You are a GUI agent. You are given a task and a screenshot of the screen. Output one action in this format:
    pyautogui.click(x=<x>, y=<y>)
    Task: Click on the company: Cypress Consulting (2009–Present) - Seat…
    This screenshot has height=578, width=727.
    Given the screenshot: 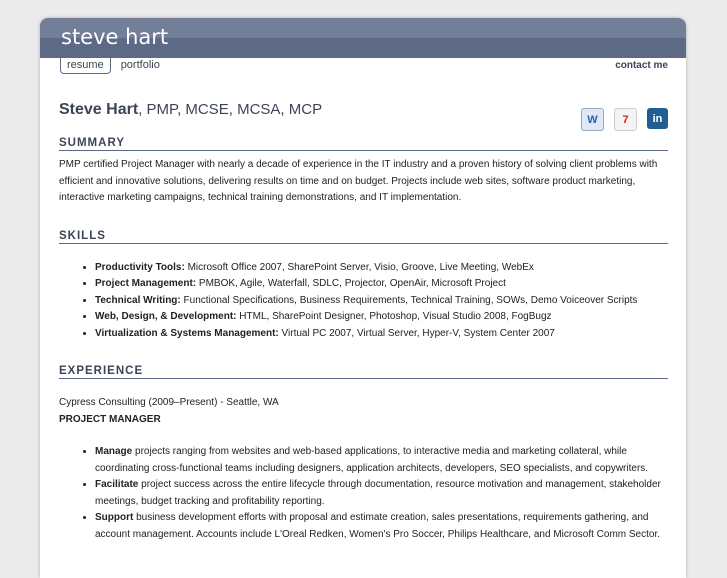 What is the action you would take?
    pyautogui.click(x=169, y=402)
    